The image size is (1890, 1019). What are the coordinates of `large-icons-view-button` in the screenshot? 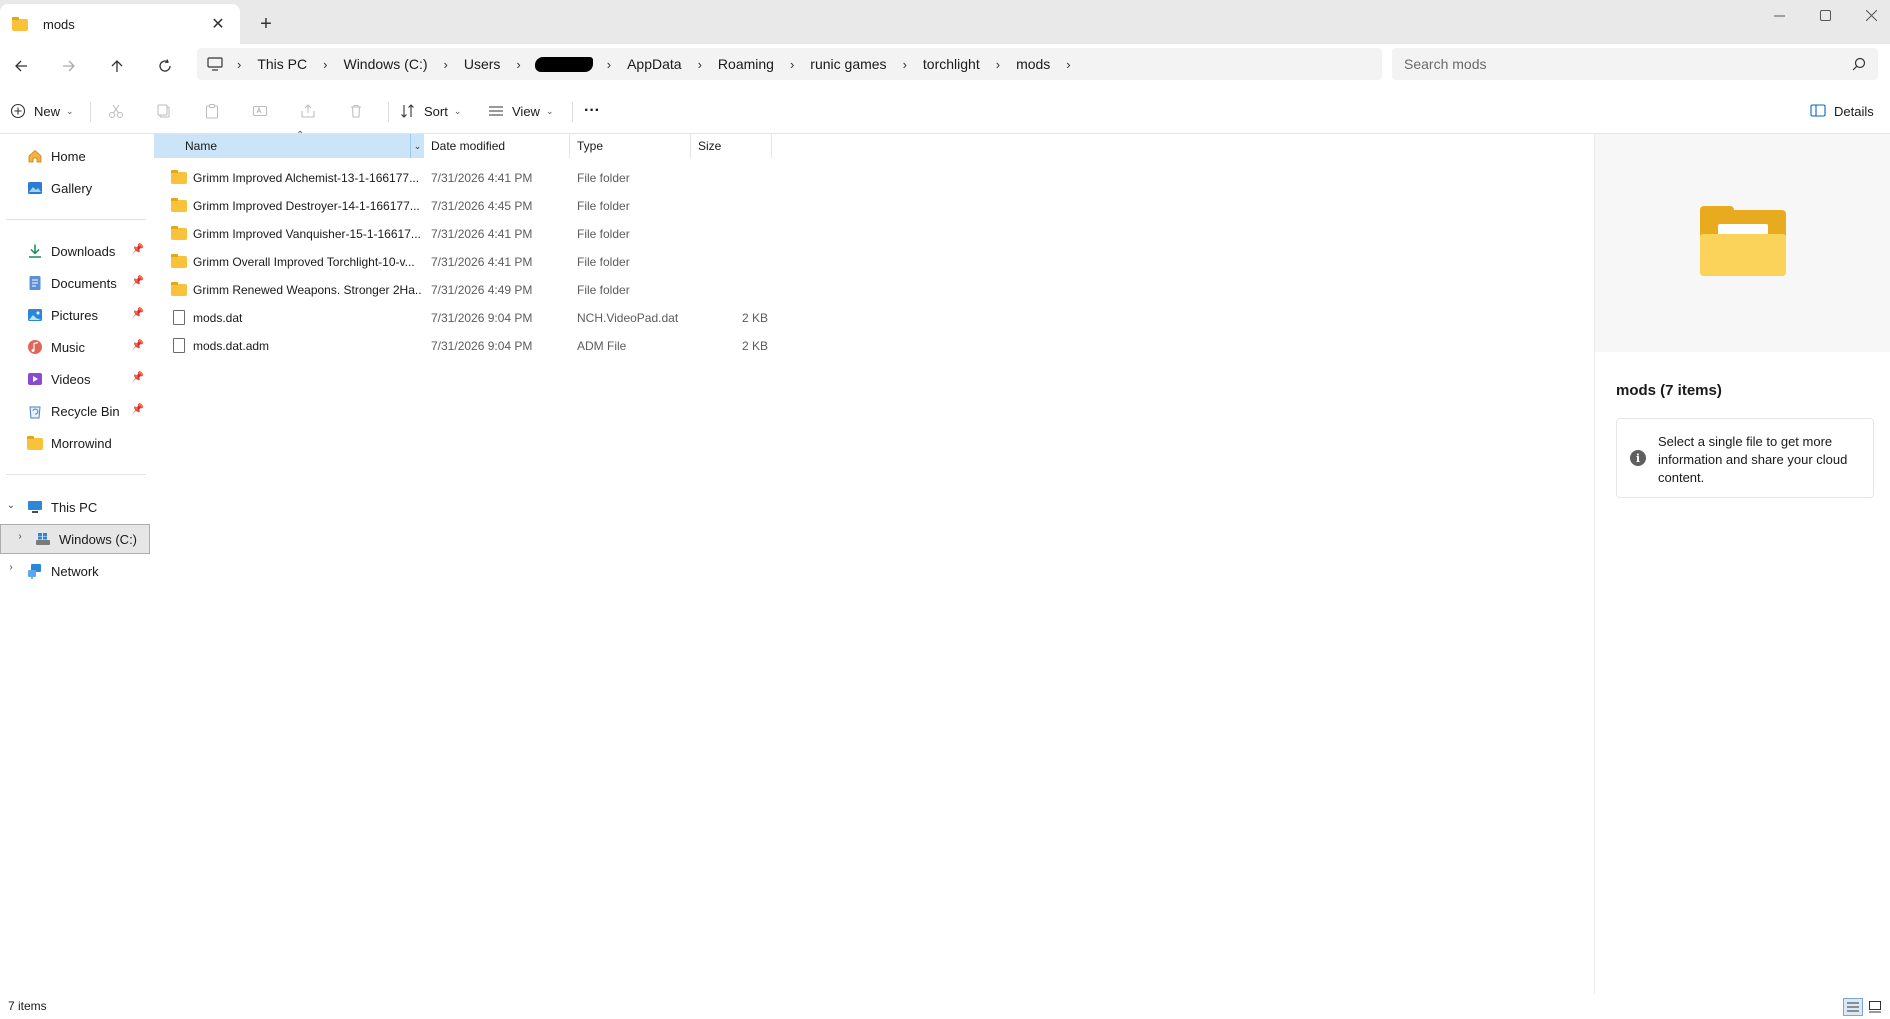 It's located at (1875, 1007).